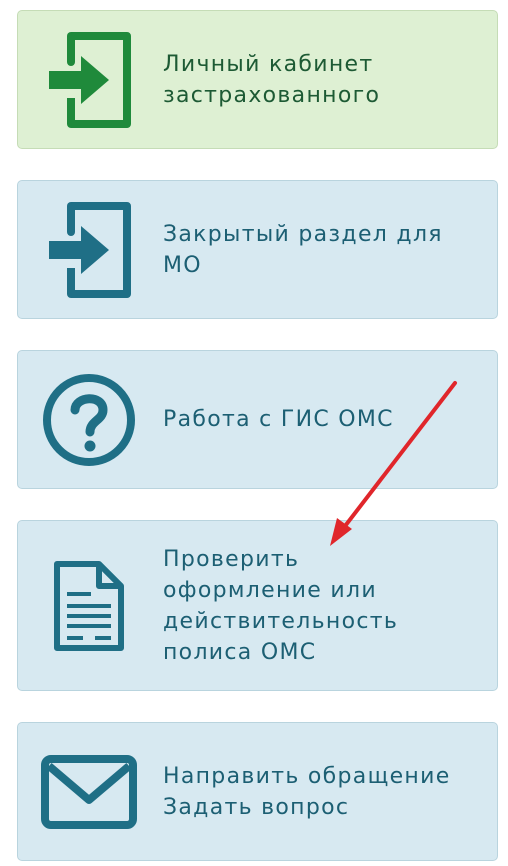 This screenshot has height=866, width=508. Describe the element at coordinates (256, 807) in the screenshot. I see `label-line: Задать вопрос` at that location.